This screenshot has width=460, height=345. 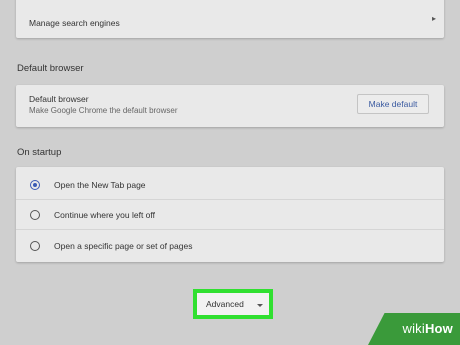 I want to click on default-browser-row-title: Default browser, so click(x=59, y=99).